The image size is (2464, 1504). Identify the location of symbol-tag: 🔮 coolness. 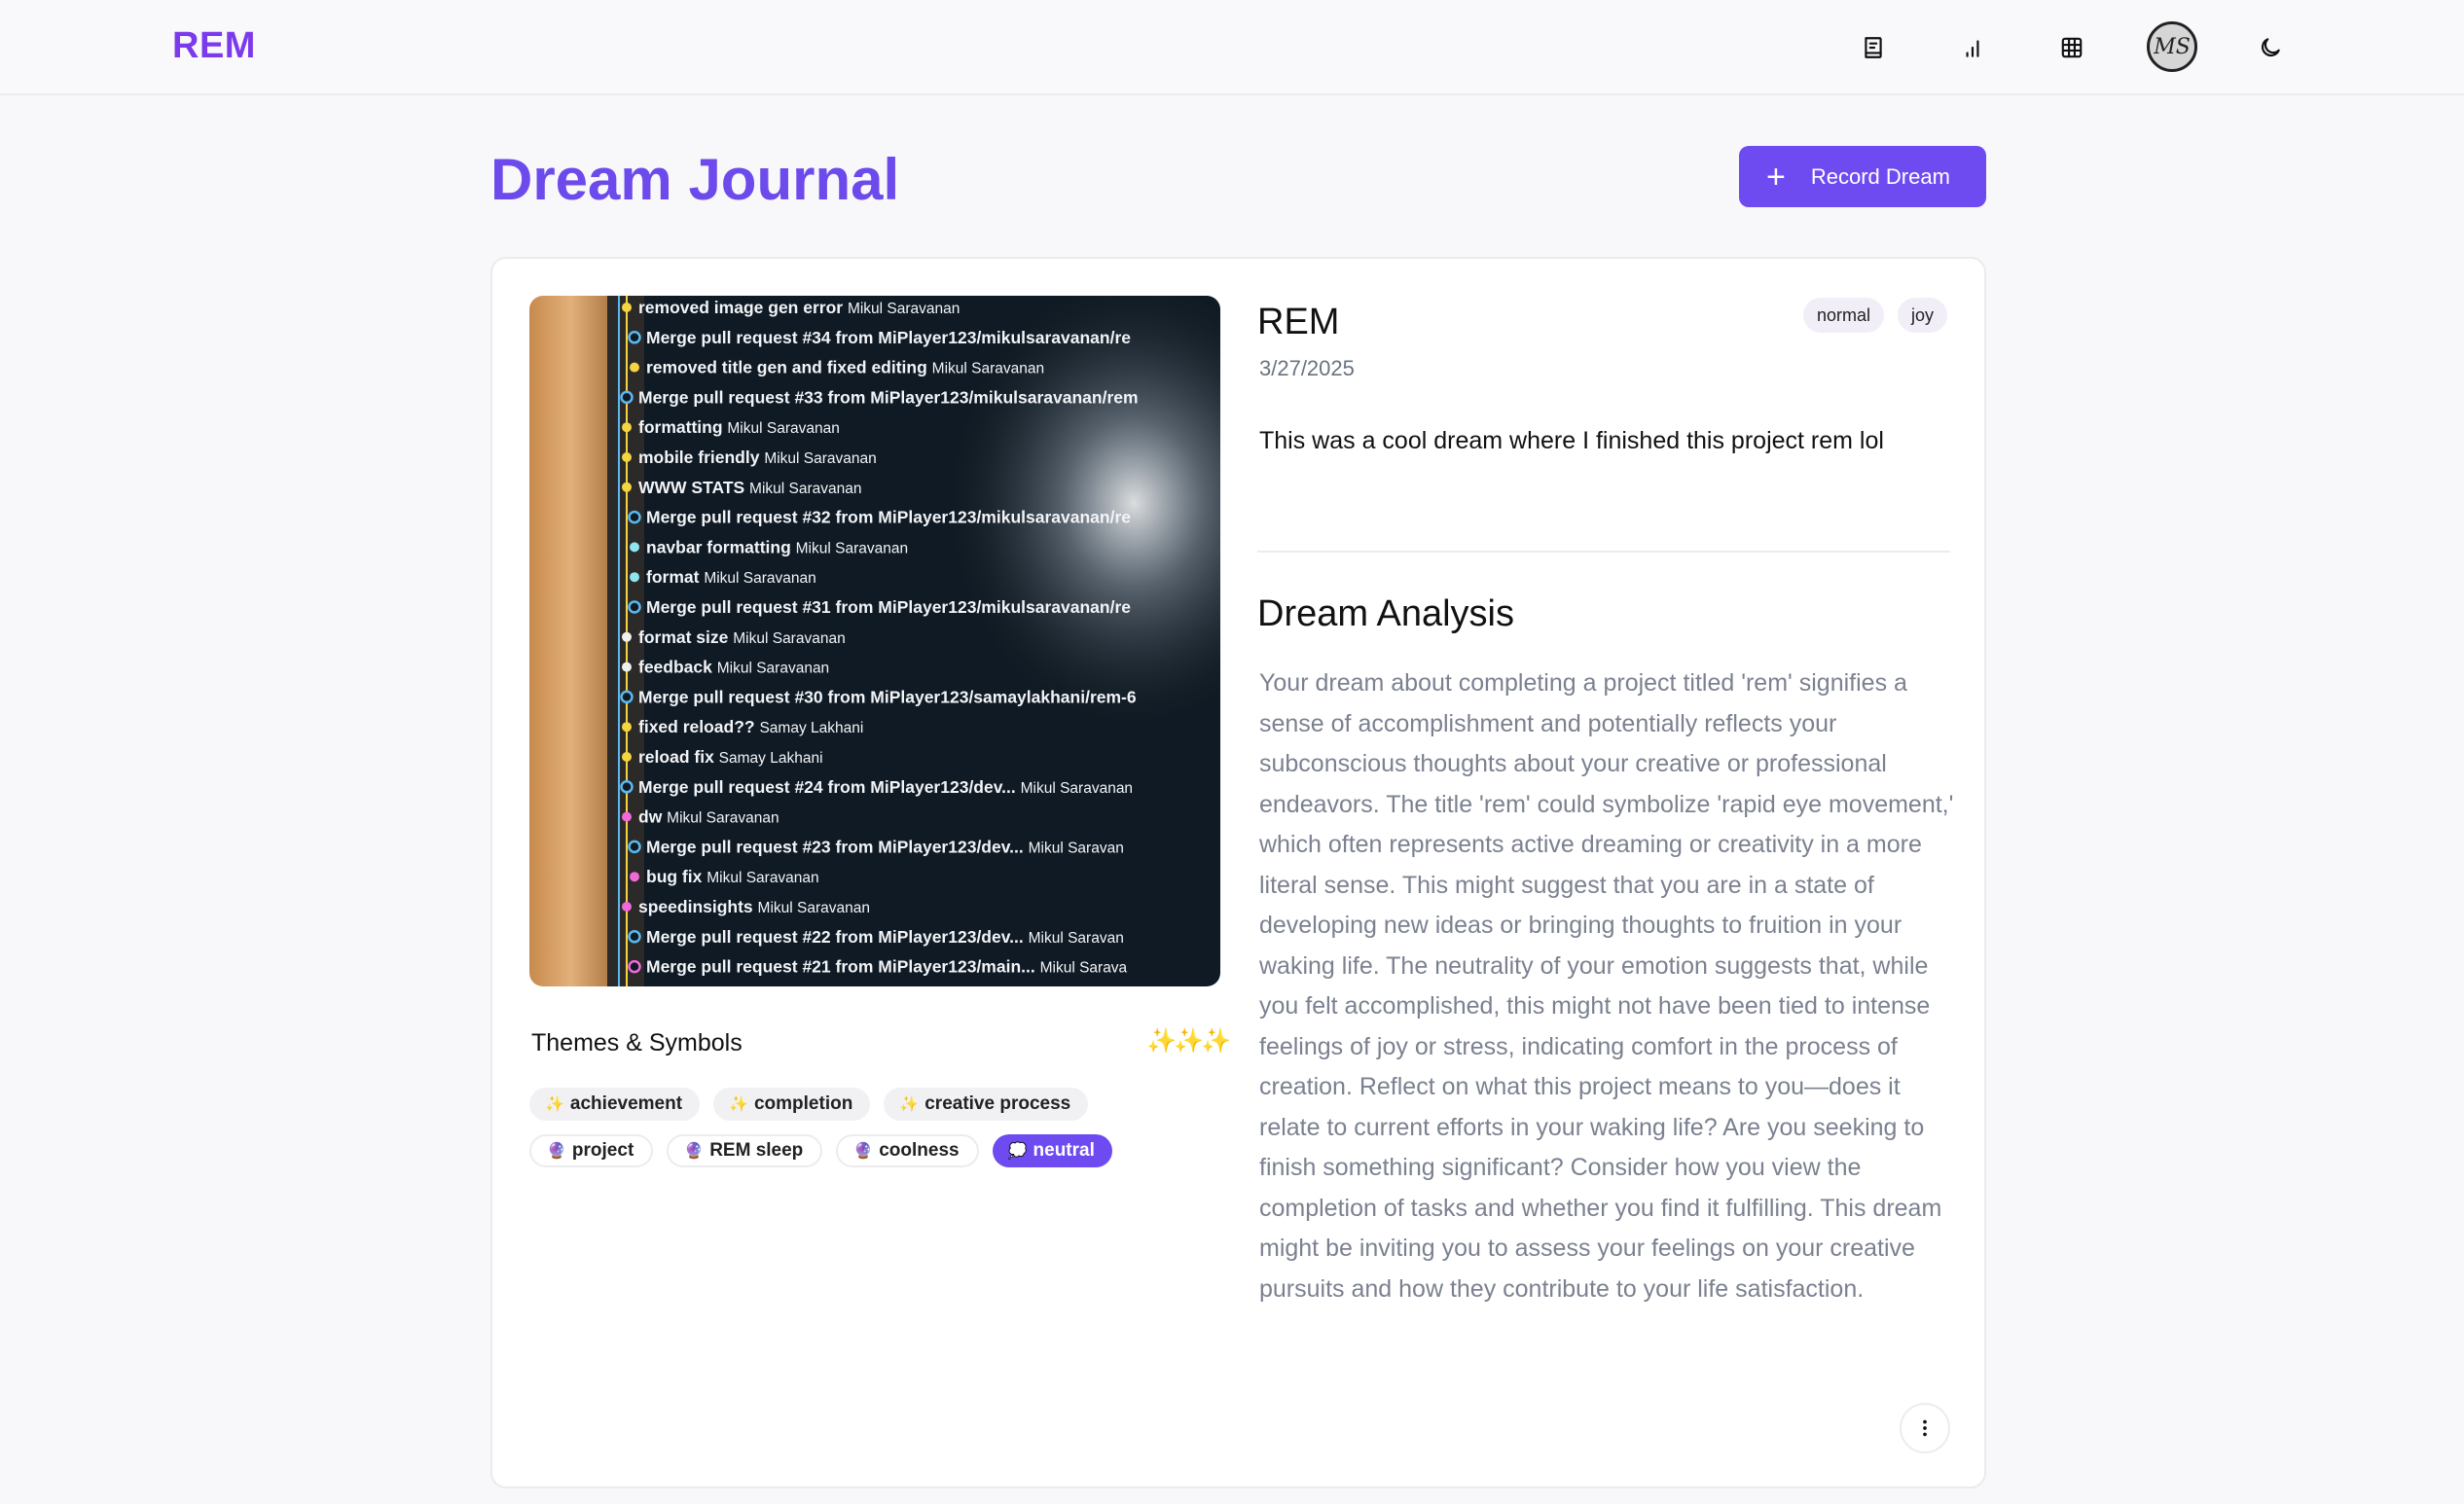
(907, 1150).